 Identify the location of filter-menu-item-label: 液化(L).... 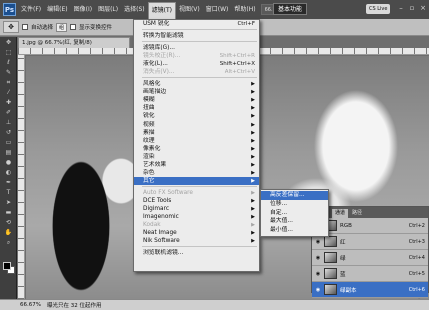
(155, 64).